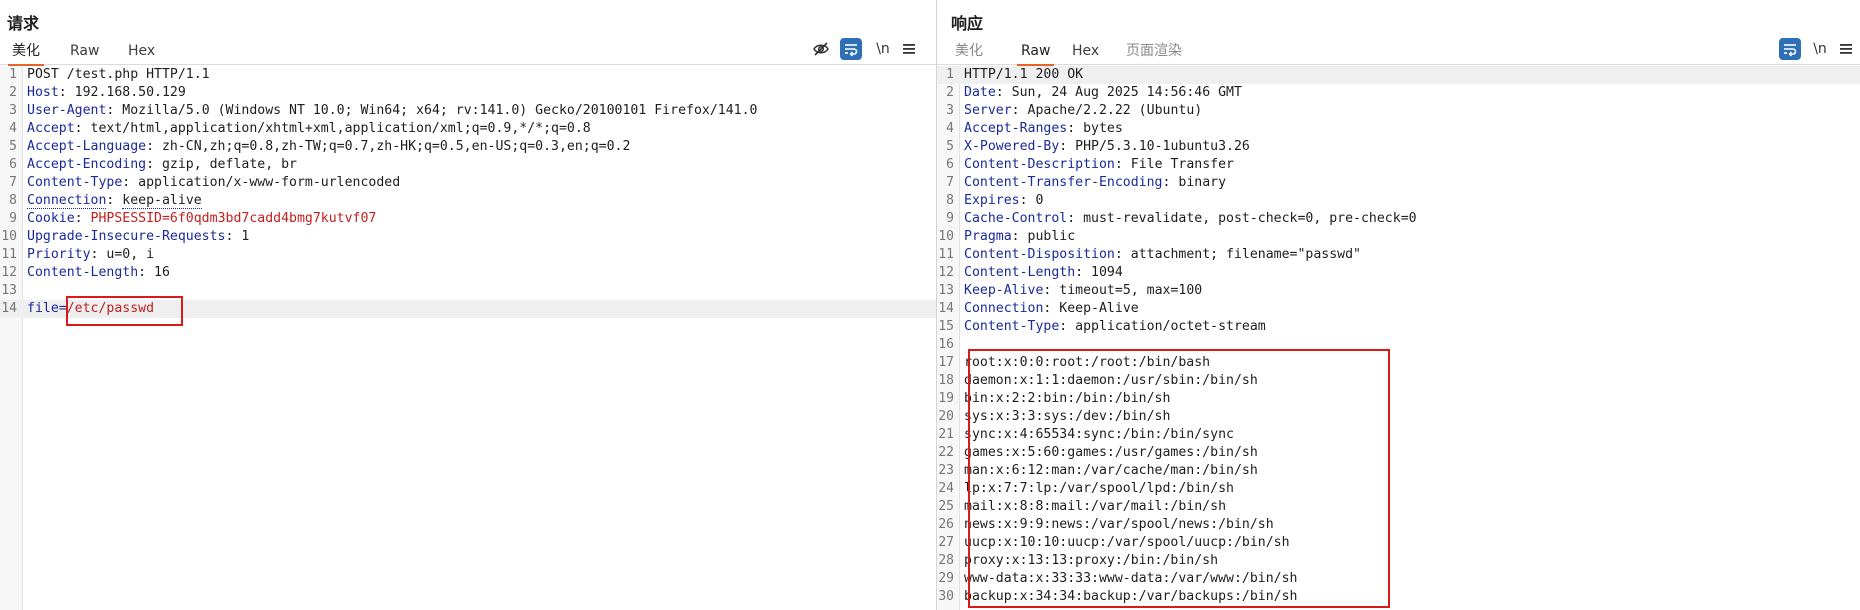 This screenshot has width=1860, height=610. What do you see at coordinates (126, 236) in the screenshot?
I see `header-name: Upgrade-Insecure-Requests` at bounding box center [126, 236].